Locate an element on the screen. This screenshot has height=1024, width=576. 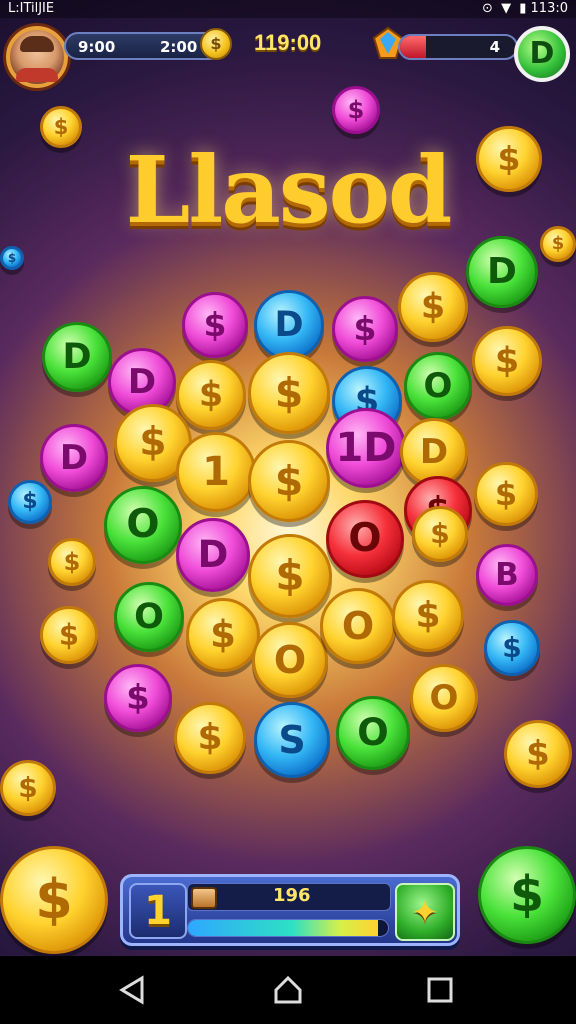
health-bar: 4 is located at coordinates (458, 47).